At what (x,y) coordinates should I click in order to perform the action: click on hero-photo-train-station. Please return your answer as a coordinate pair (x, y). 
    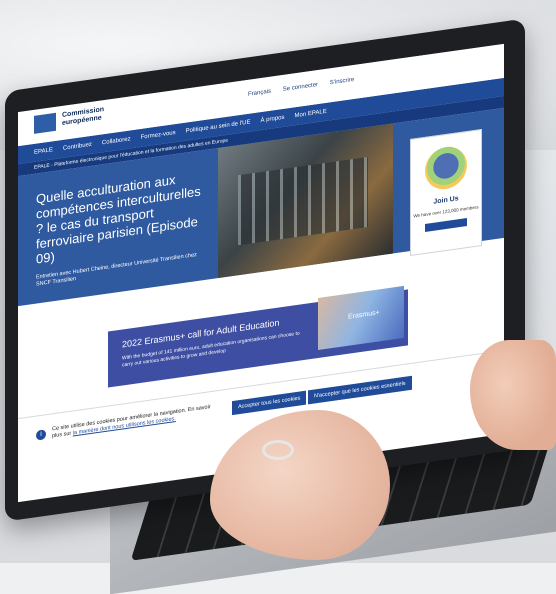
    Looking at the image, I should click on (305, 201).